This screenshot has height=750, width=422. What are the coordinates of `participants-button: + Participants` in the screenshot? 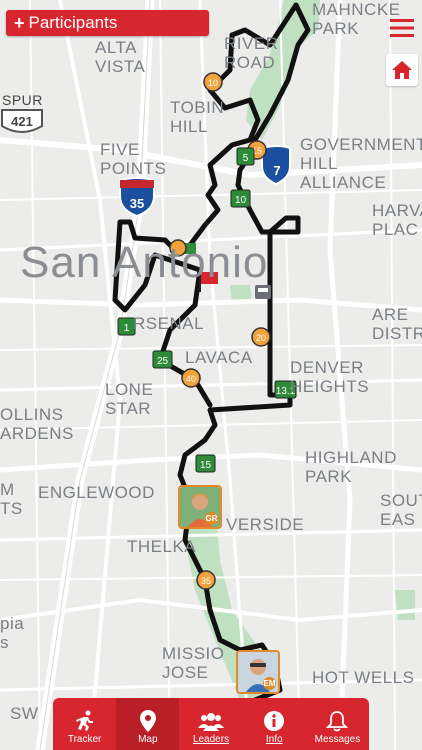 It's located at (107, 23).